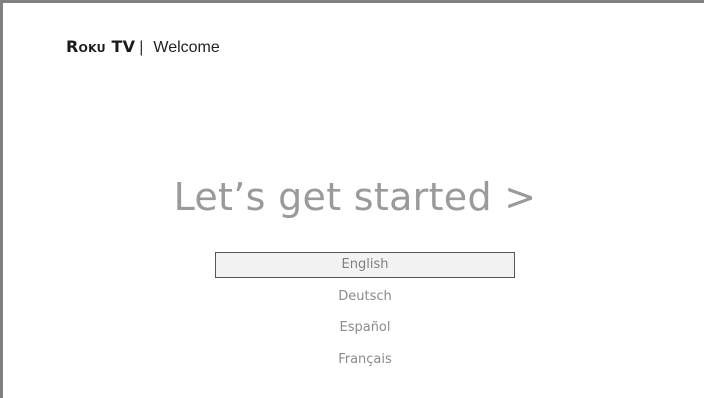 This screenshot has height=398, width=704. Describe the element at coordinates (365, 265) in the screenshot. I see `language-option-english: English` at that location.